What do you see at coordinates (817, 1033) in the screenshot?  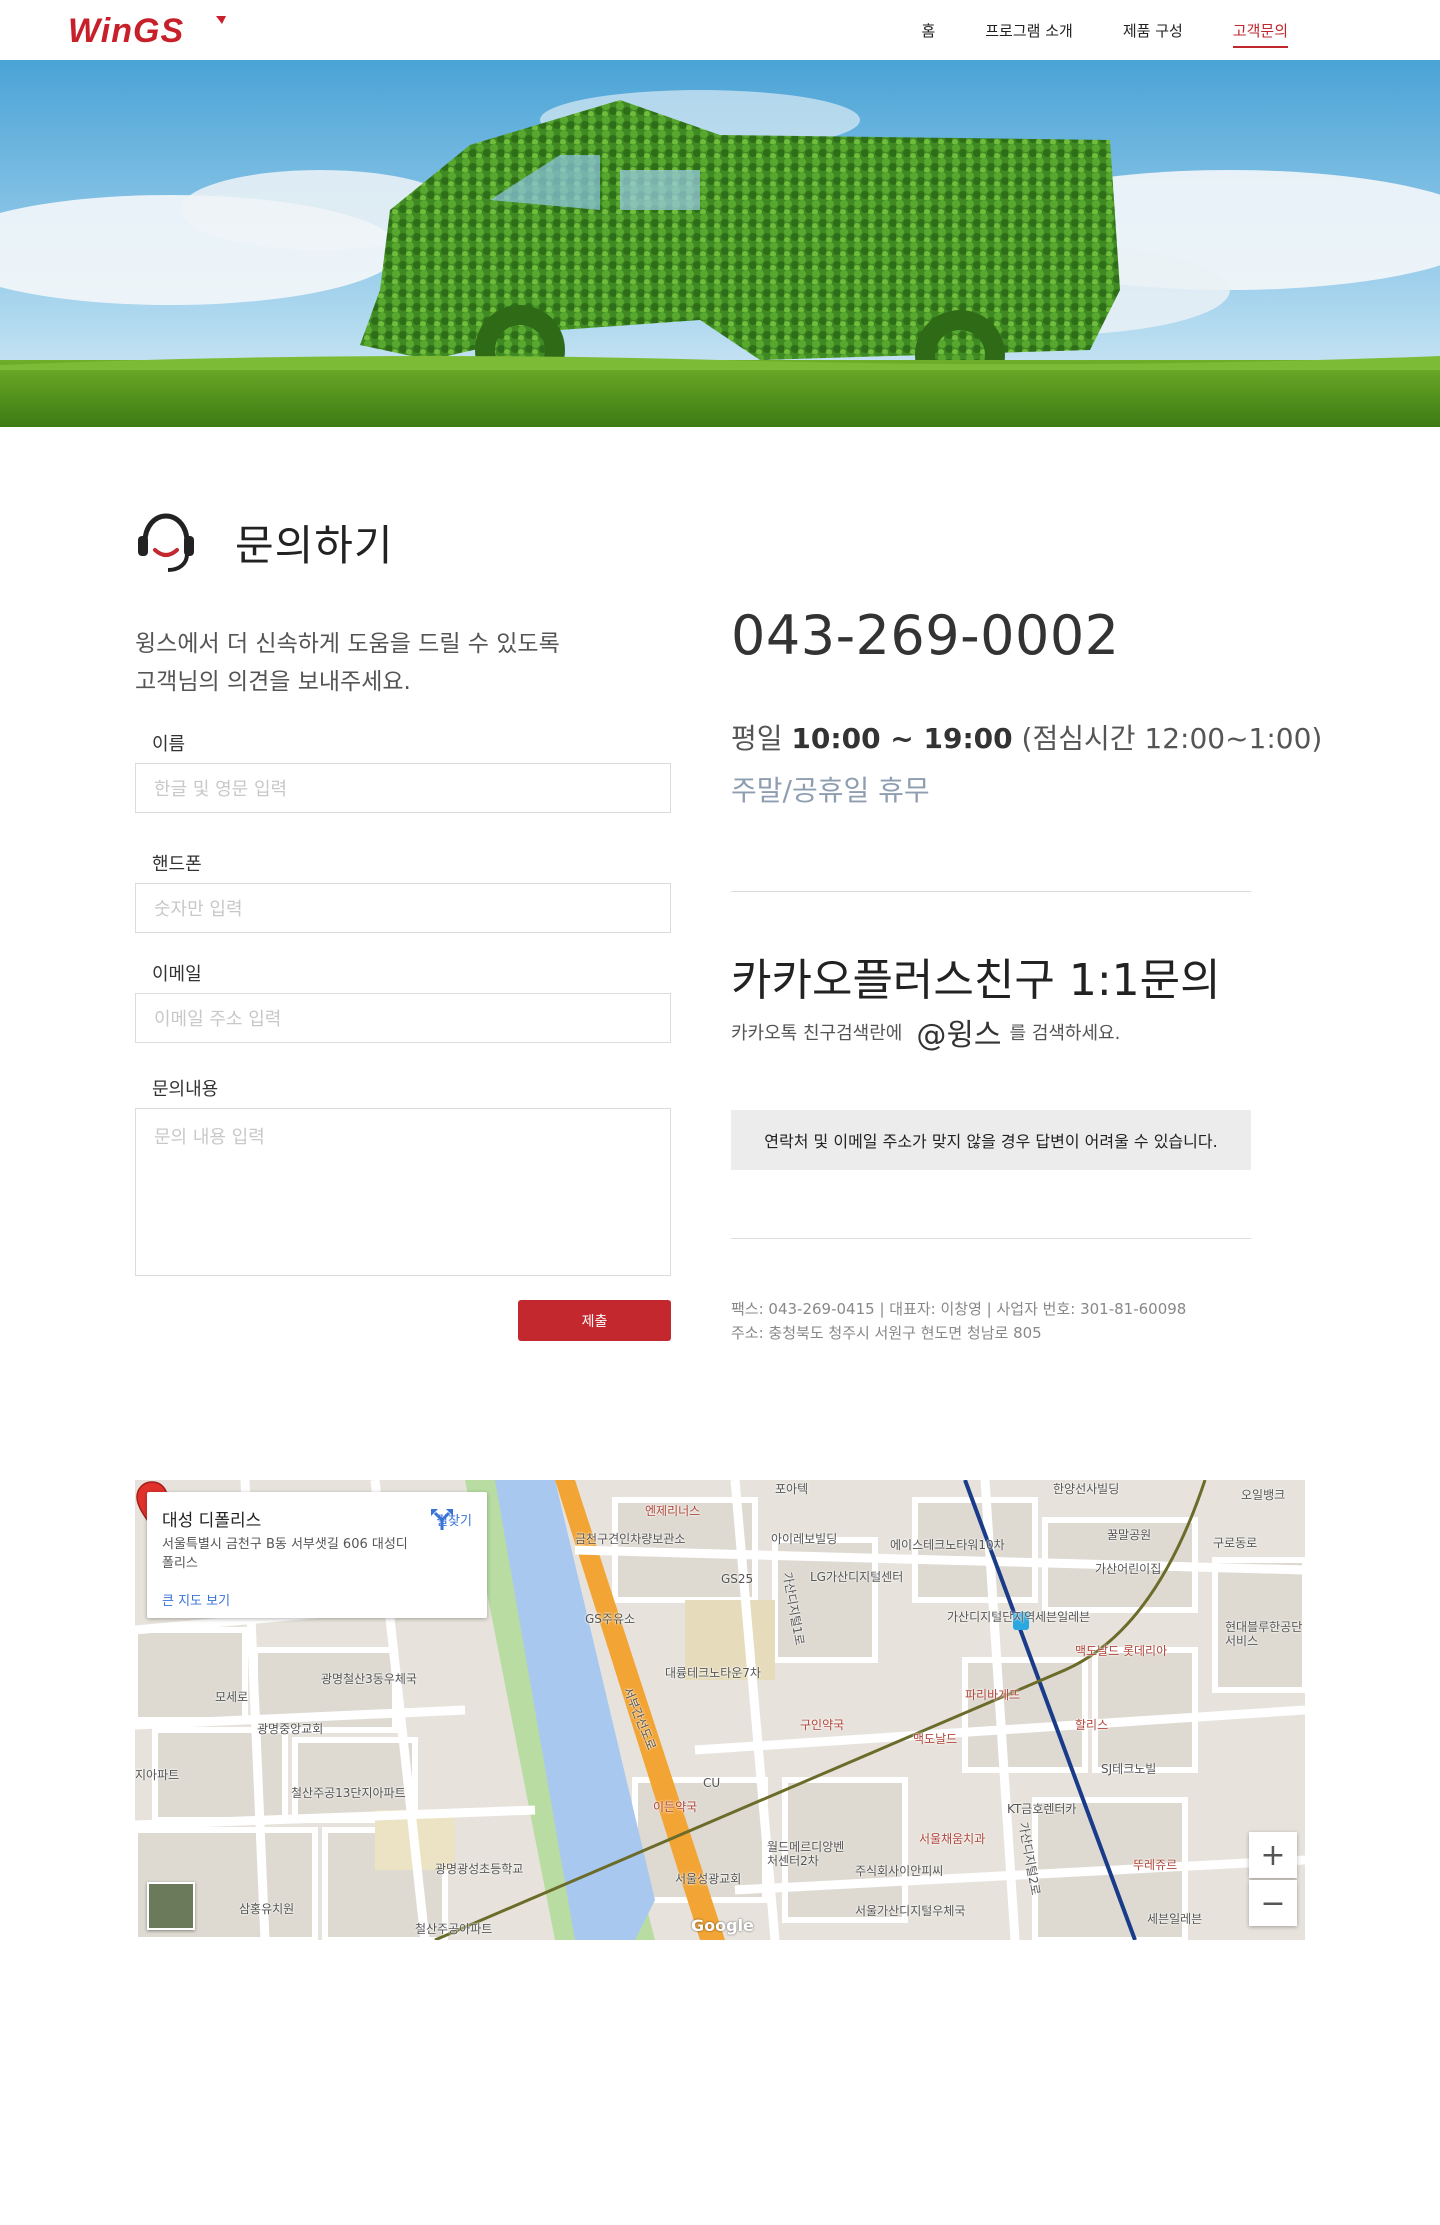 I see `kakao-desc-prefix: 카카오톡 친구검색란에` at bounding box center [817, 1033].